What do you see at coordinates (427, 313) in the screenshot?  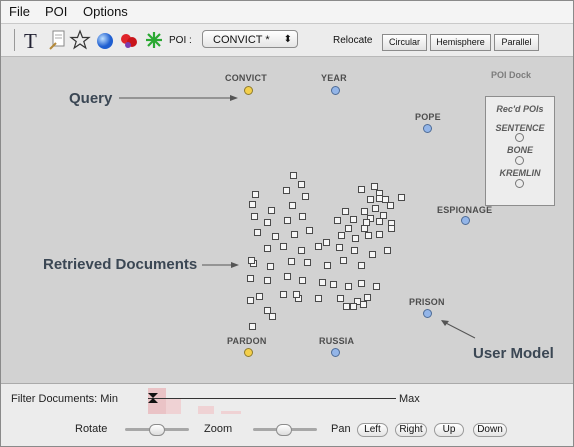 I see `poi-prison` at bounding box center [427, 313].